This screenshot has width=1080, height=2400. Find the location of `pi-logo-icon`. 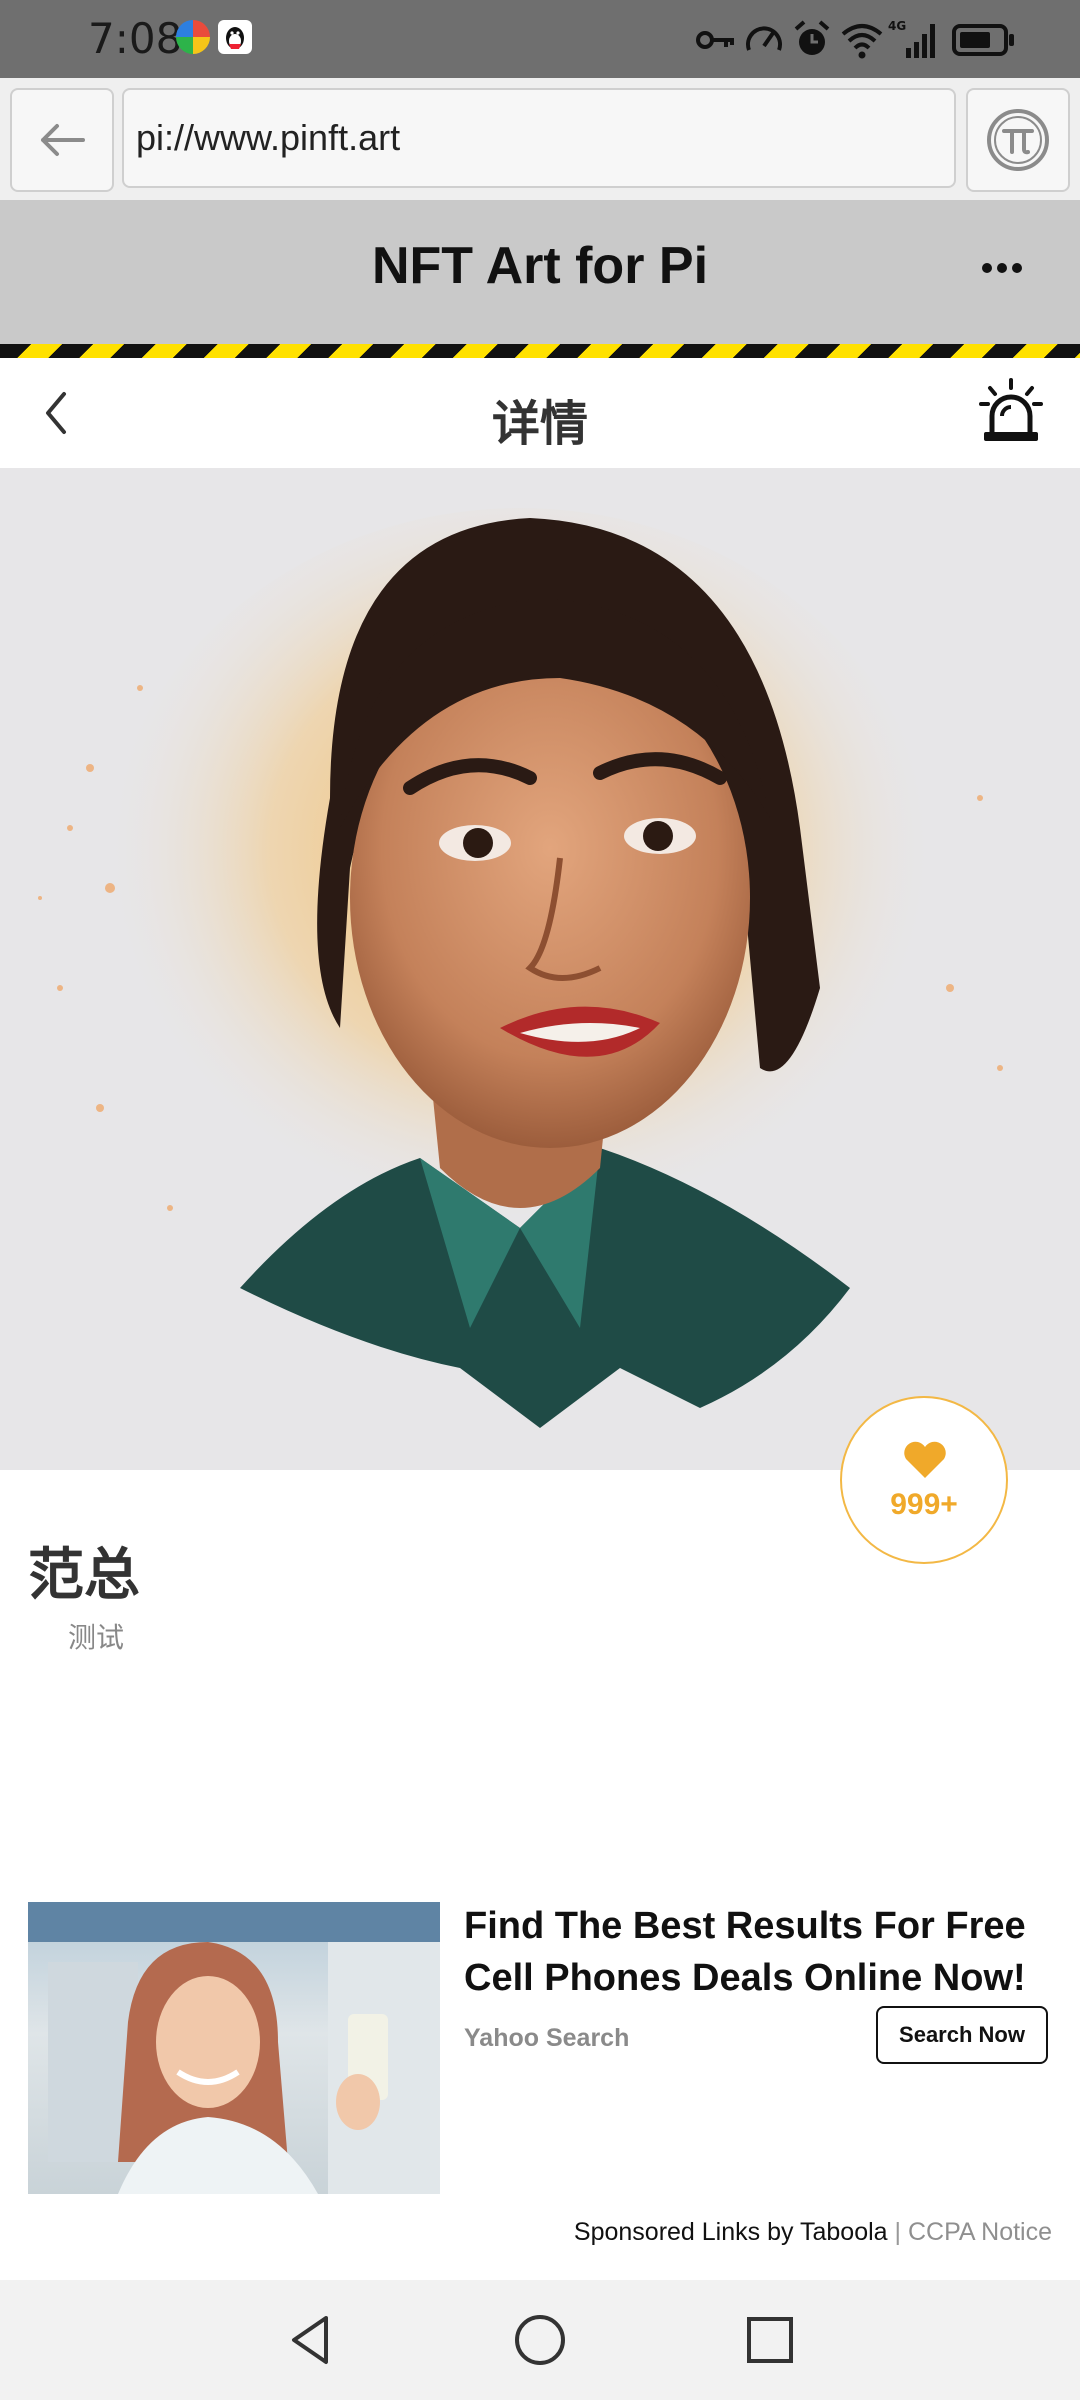

pi-logo-icon is located at coordinates (1018, 140).